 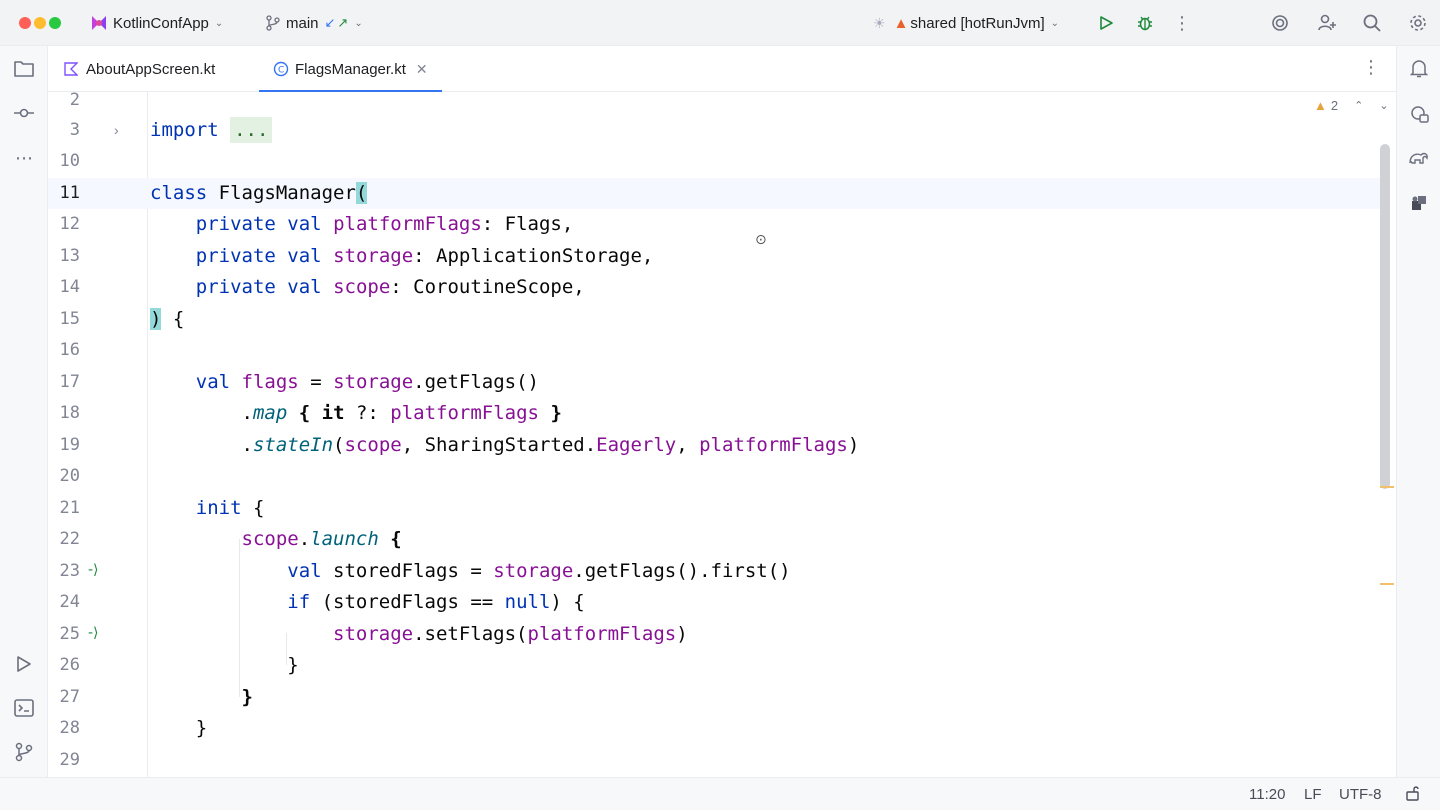 I want to click on notifications-button, so click(x=1419, y=69).